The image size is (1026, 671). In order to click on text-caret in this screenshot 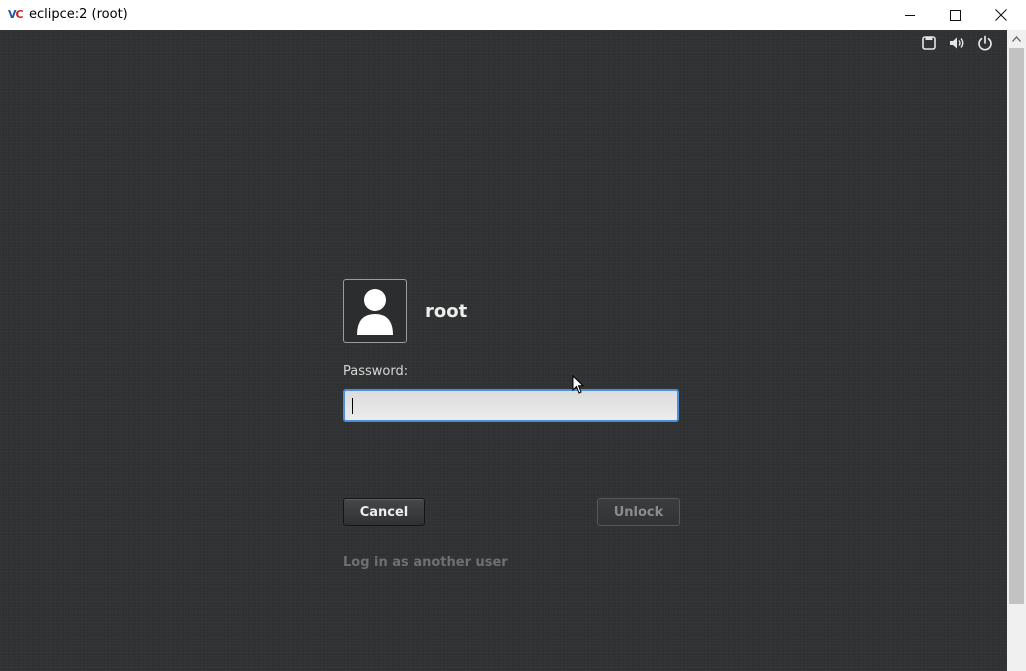, I will do `click(352, 406)`.